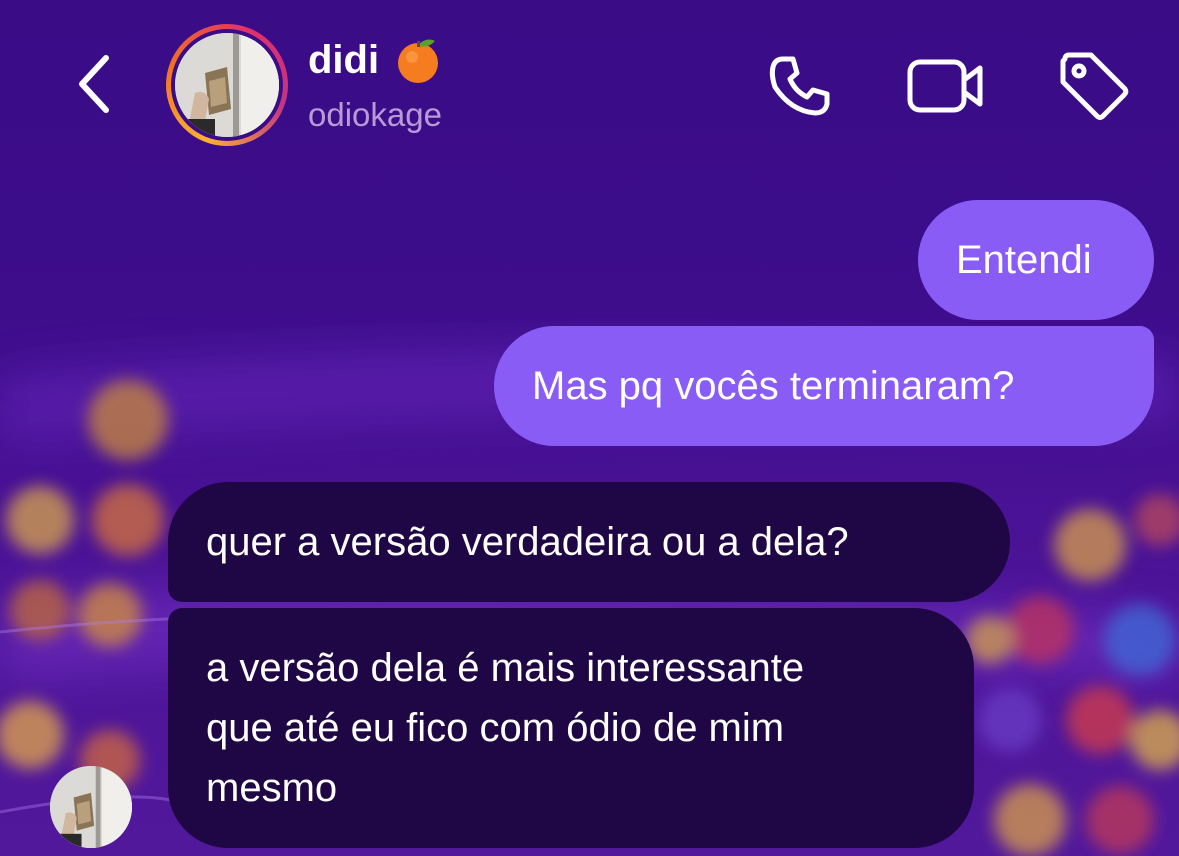 The image size is (1179, 856). I want to click on sender-avatar, so click(91, 807).